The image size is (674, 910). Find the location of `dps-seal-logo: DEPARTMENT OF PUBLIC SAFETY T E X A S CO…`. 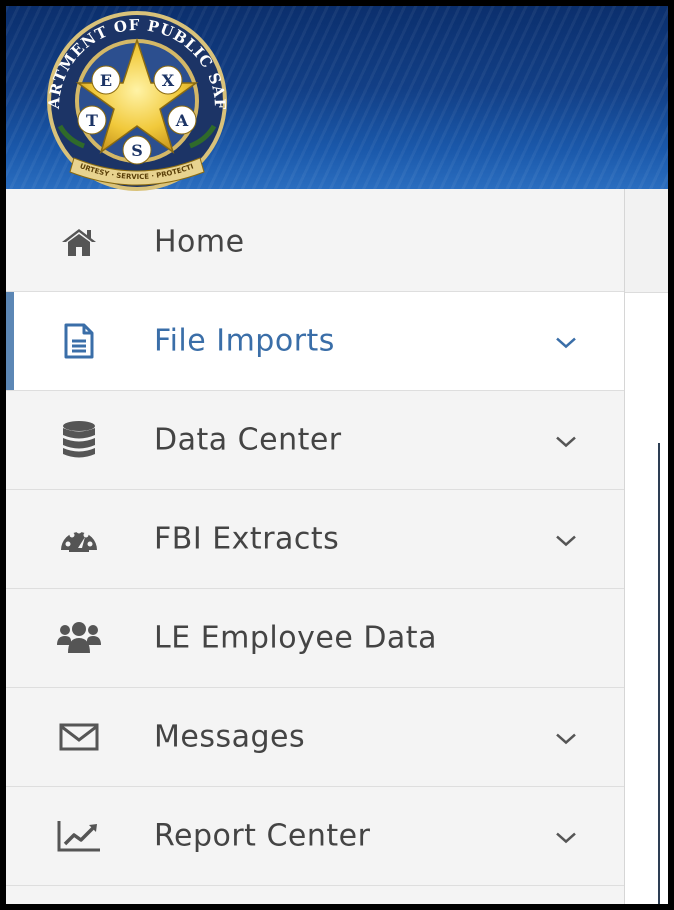

dps-seal-logo: DEPARTMENT OF PUBLIC SAFETY T E X A S CO… is located at coordinates (121, 99).